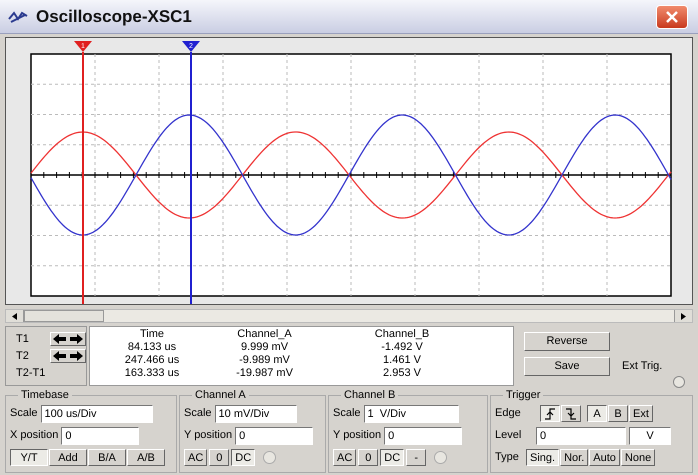  I want to click on cursor-label: T2-T1, so click(31, 373).